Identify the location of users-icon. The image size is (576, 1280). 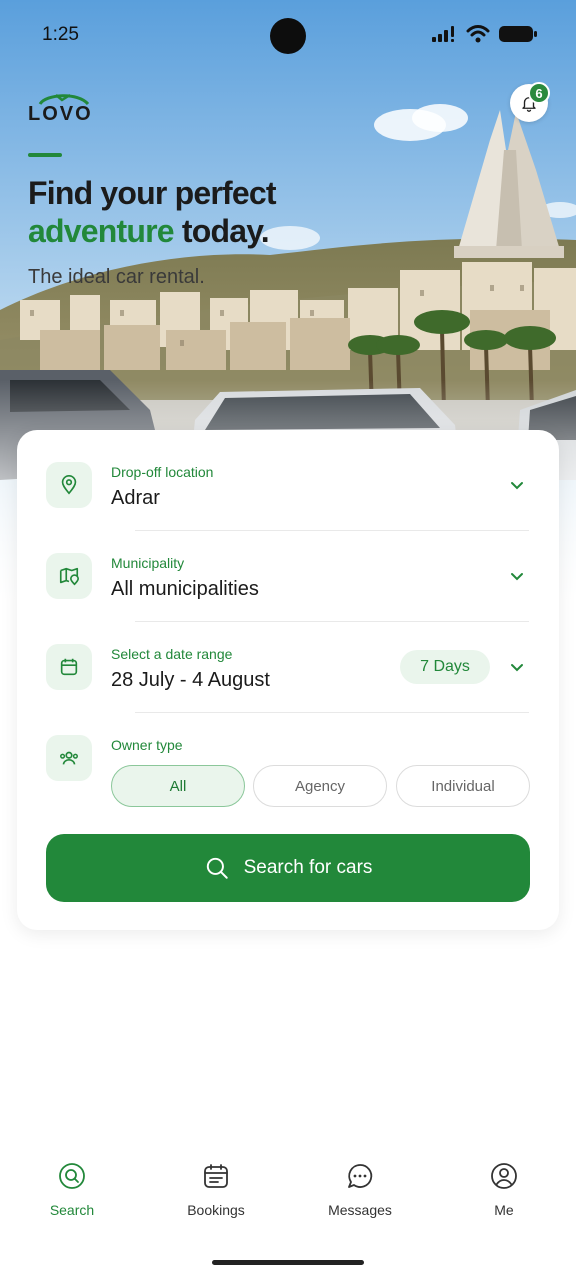
(69, 758).